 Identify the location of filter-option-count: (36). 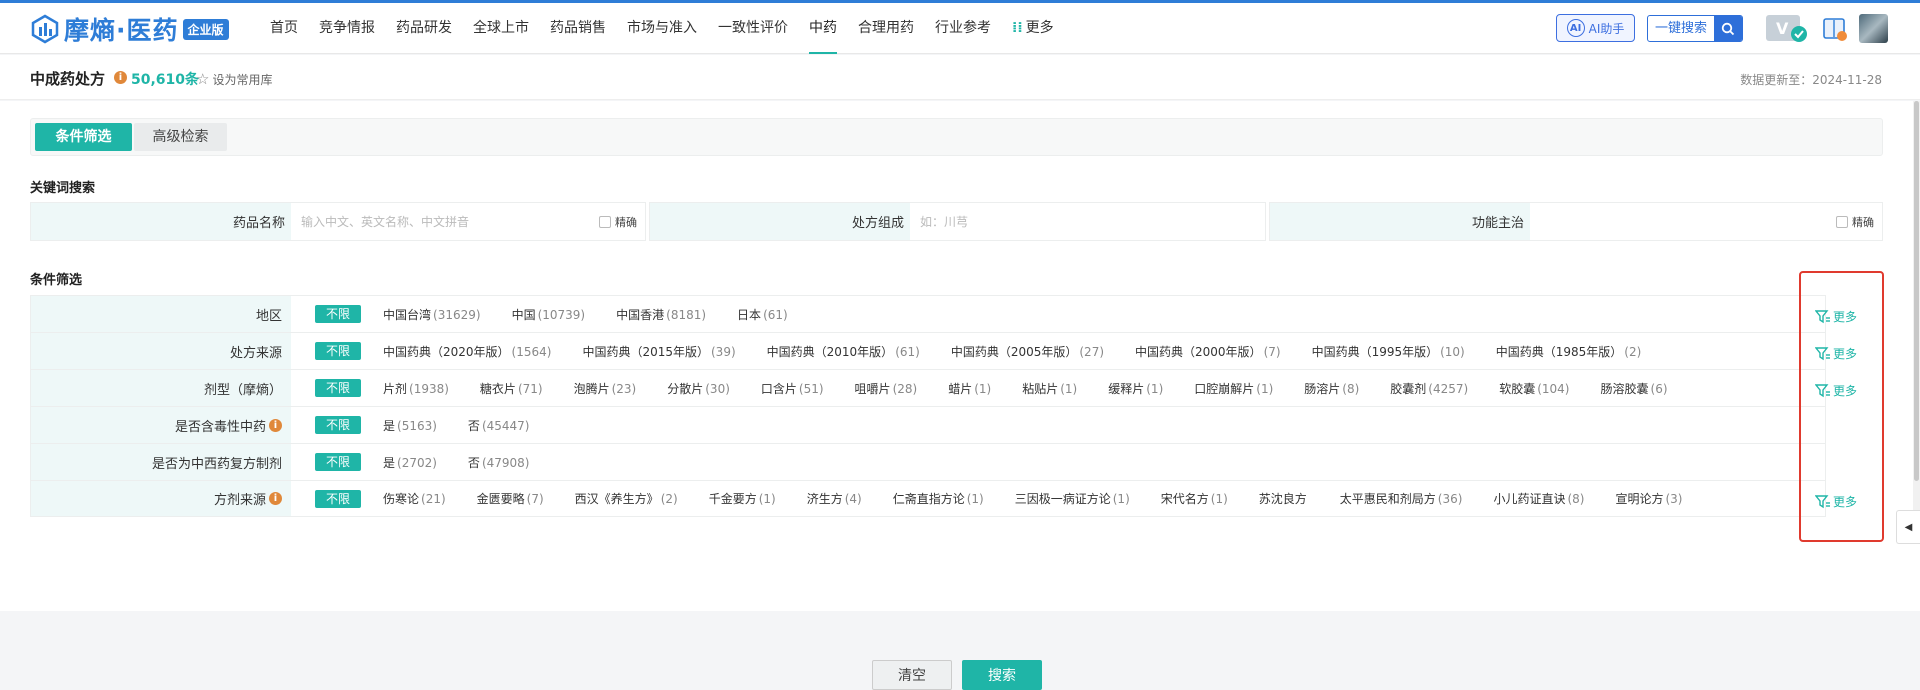
(1450, 499).